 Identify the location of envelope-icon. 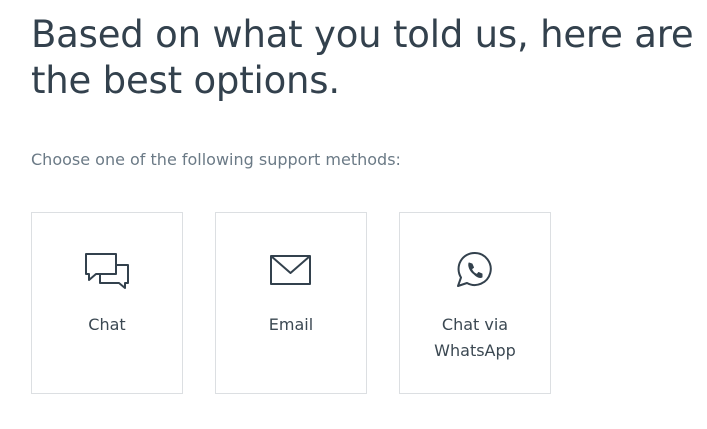
(291, 270).